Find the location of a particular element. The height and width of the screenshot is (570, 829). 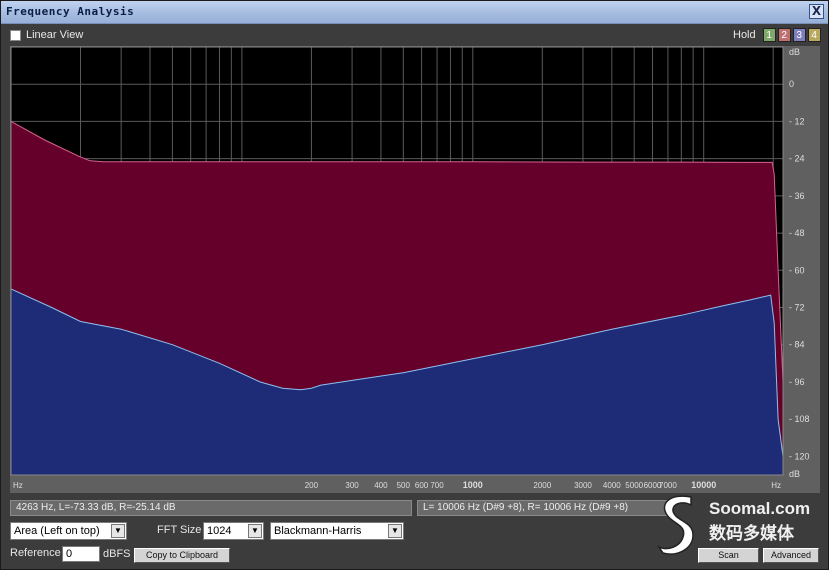

close-button: X is located at coordinates (816, 11).